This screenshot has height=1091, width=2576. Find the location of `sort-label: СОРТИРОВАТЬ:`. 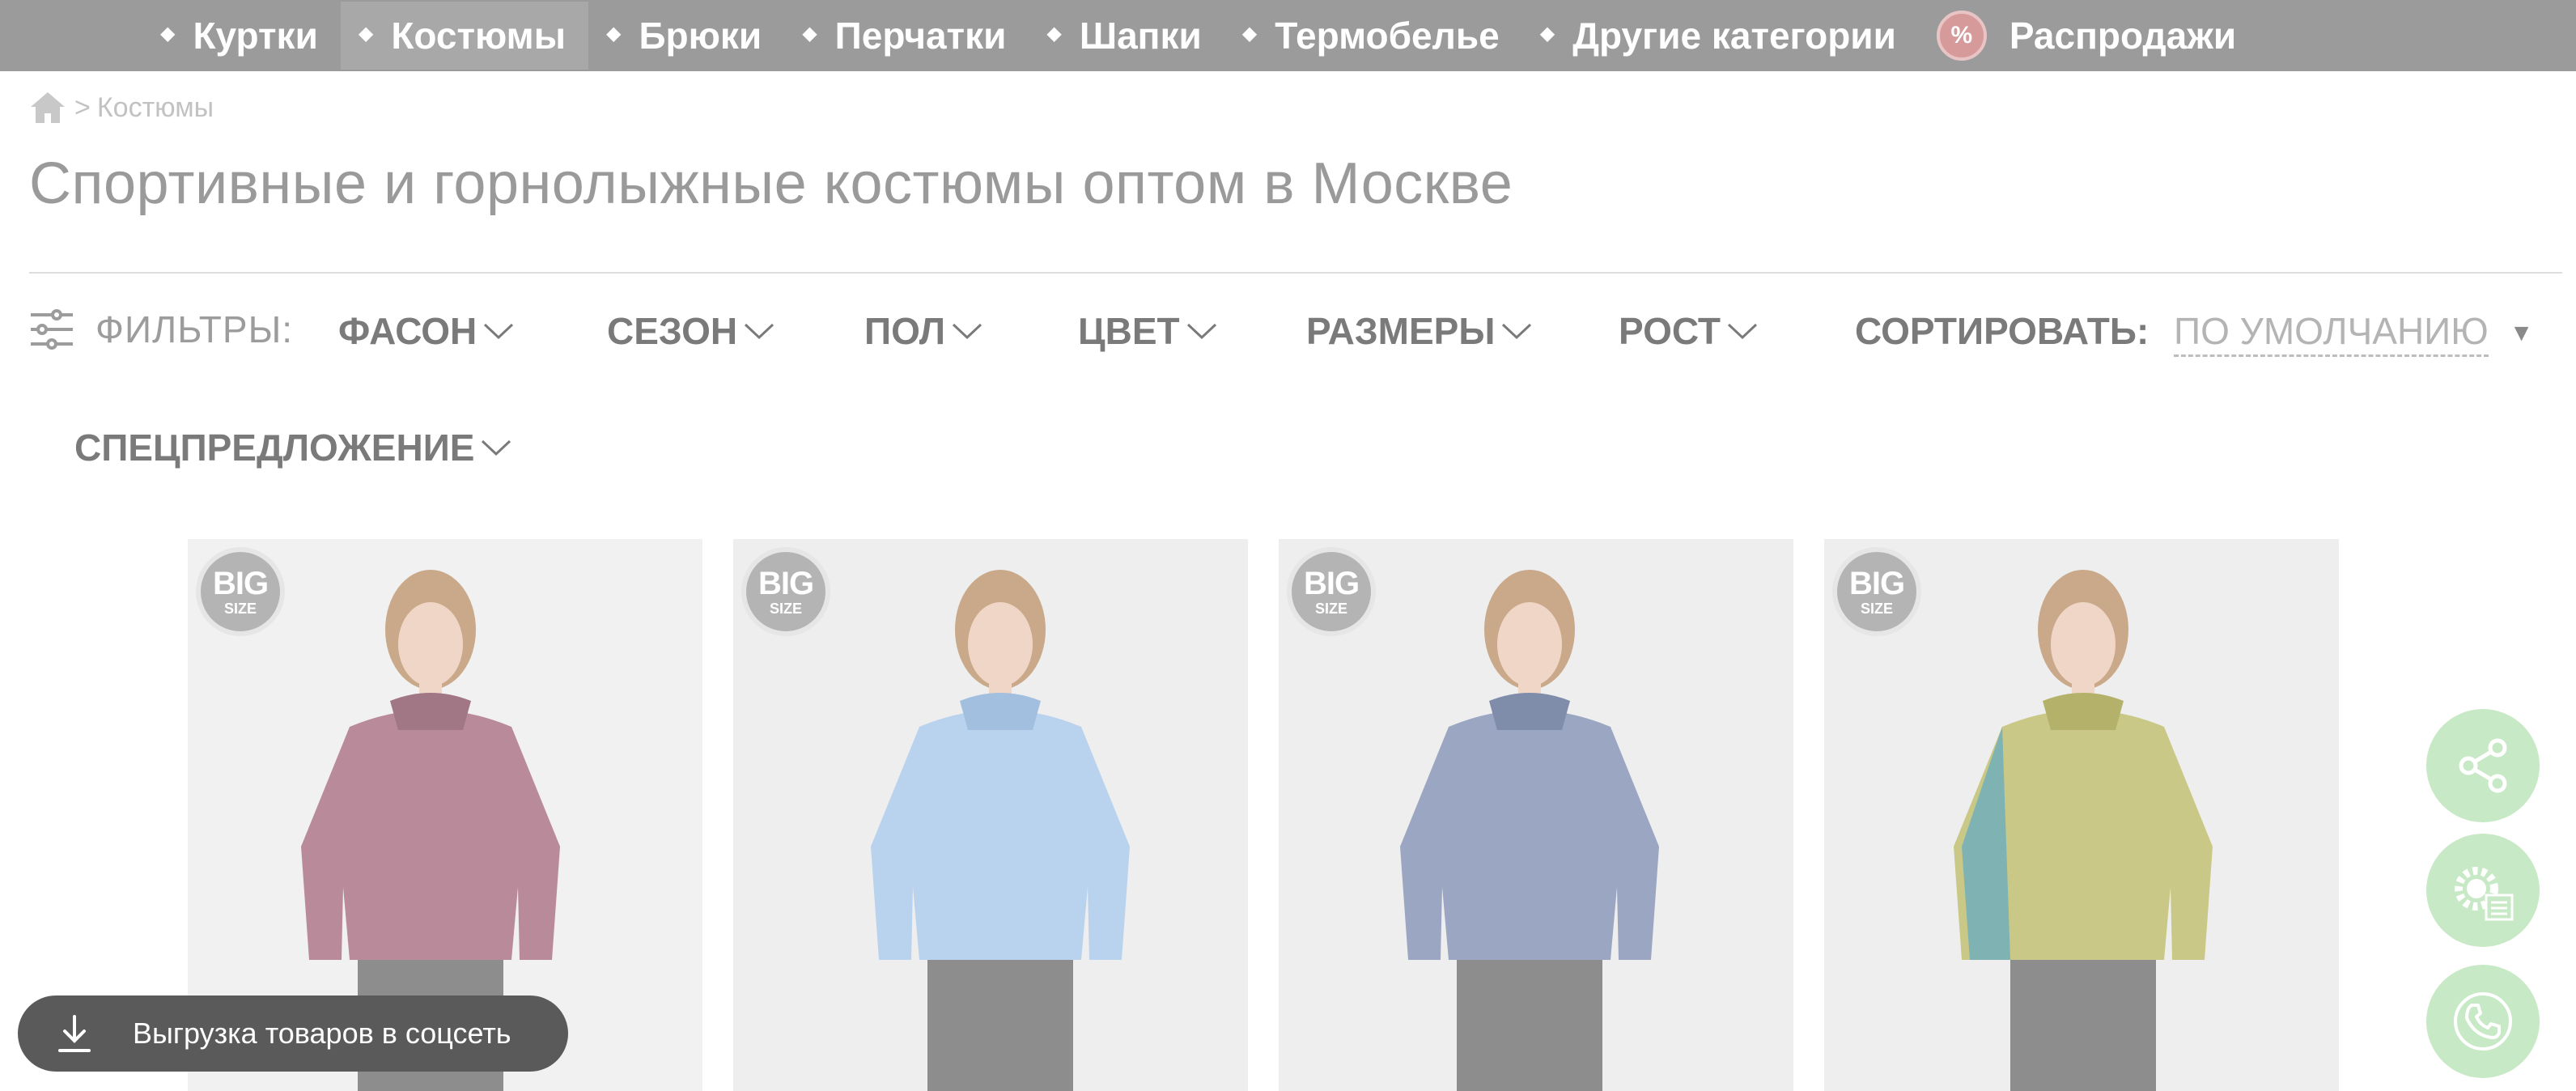

sort-label: СОРТИРОВАТЬ: is located at coordinates (2002, 331).